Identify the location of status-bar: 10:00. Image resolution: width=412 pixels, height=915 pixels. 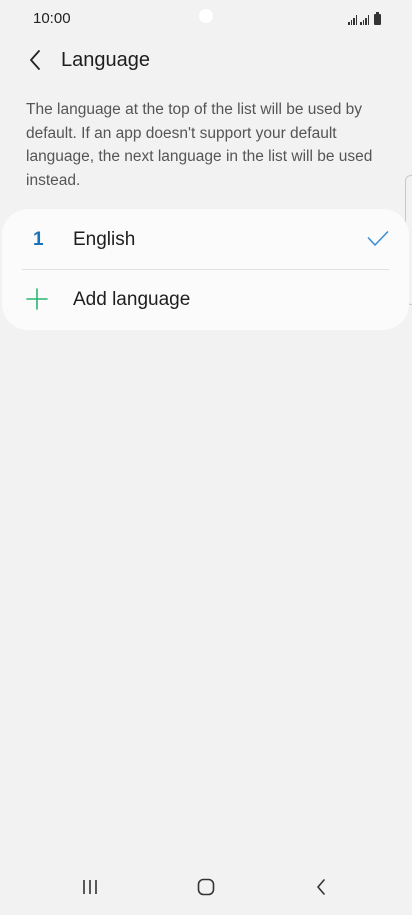
(206, 18).